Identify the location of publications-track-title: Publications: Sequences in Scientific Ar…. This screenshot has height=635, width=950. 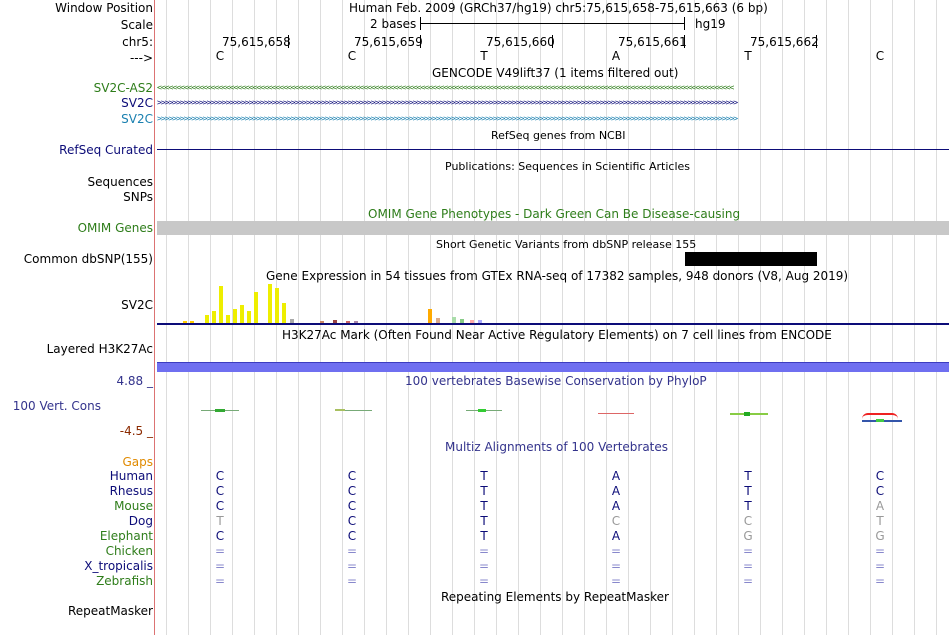
(567, 166).